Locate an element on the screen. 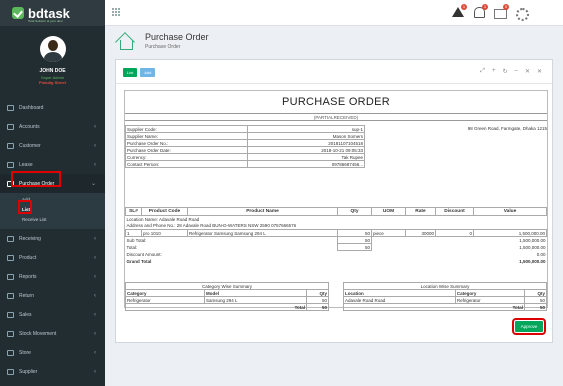 This screenshot has height=386, width=563. info-label: Contact Person: is located at coordinates (186, 164).